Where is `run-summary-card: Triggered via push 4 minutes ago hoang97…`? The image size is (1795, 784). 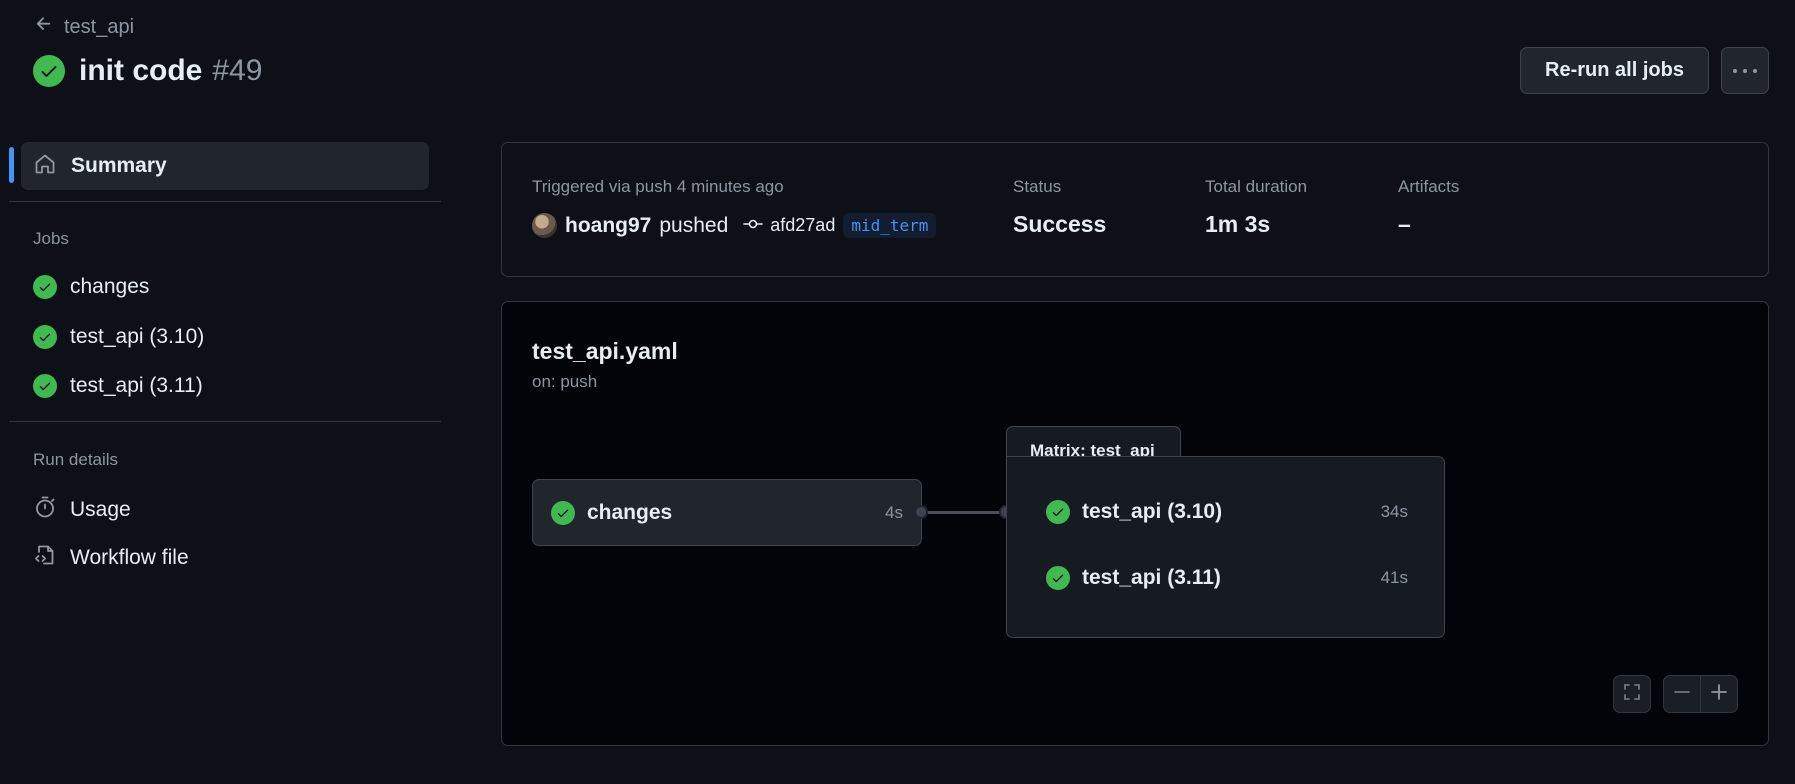
run-summary-card: Triggered via push 4 minutes ago hoang97… is located at coordinates (1135, 209).